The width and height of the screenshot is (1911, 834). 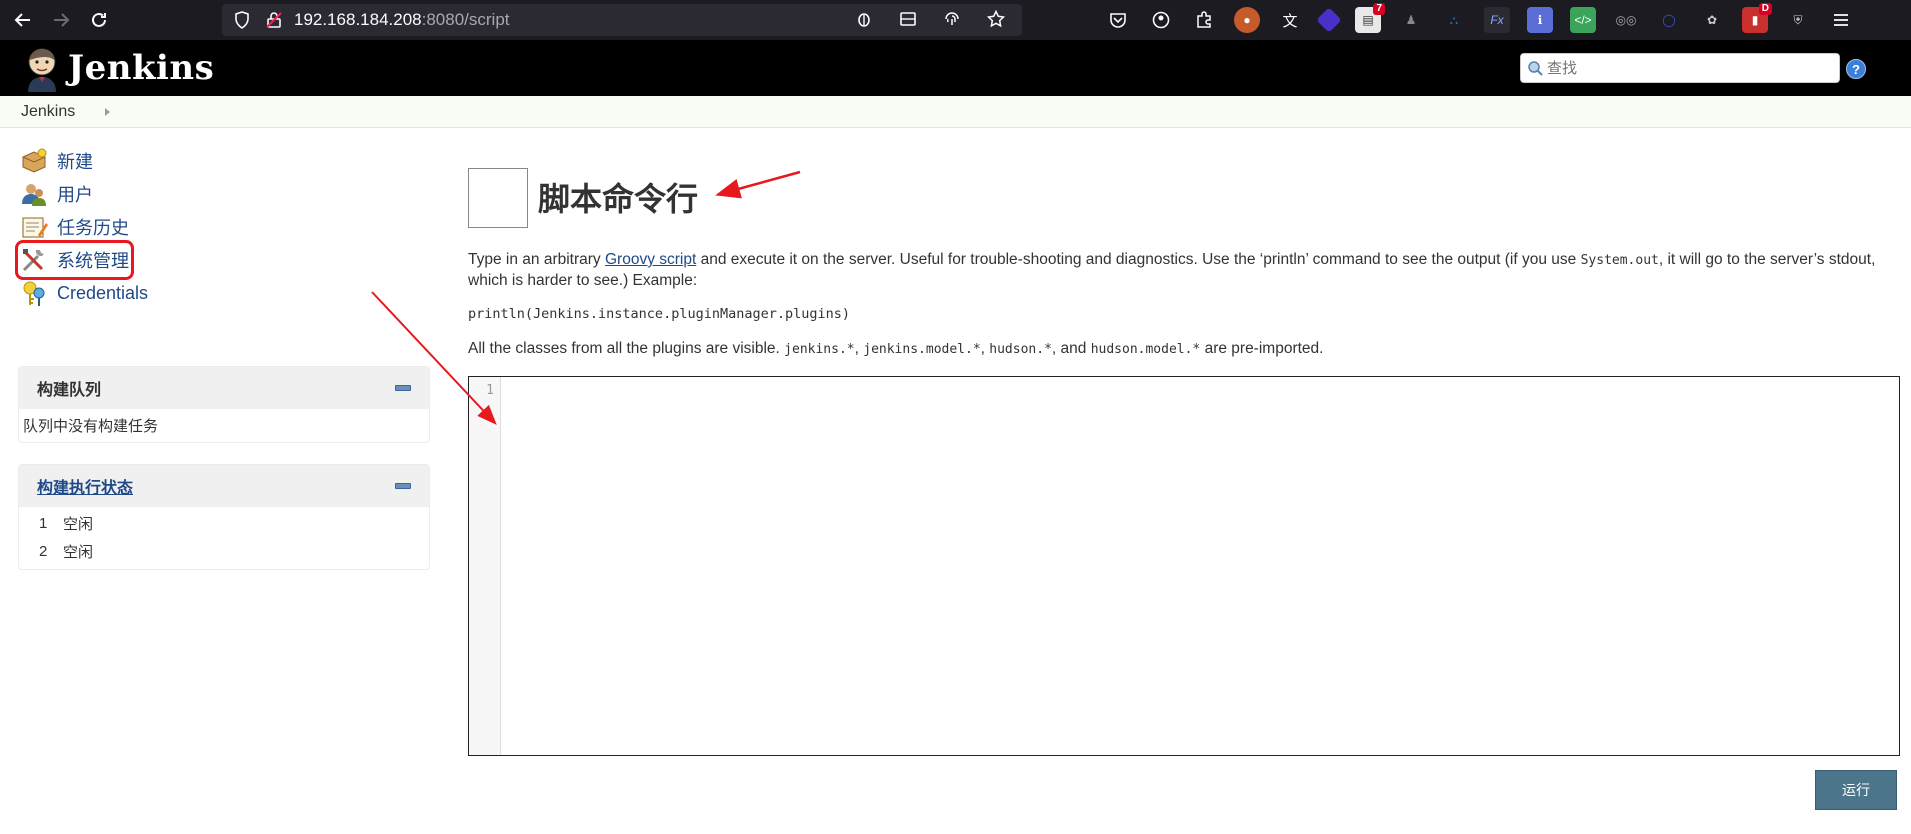 I want to click on task-label: 任务历史, so click(x=93, y=228).